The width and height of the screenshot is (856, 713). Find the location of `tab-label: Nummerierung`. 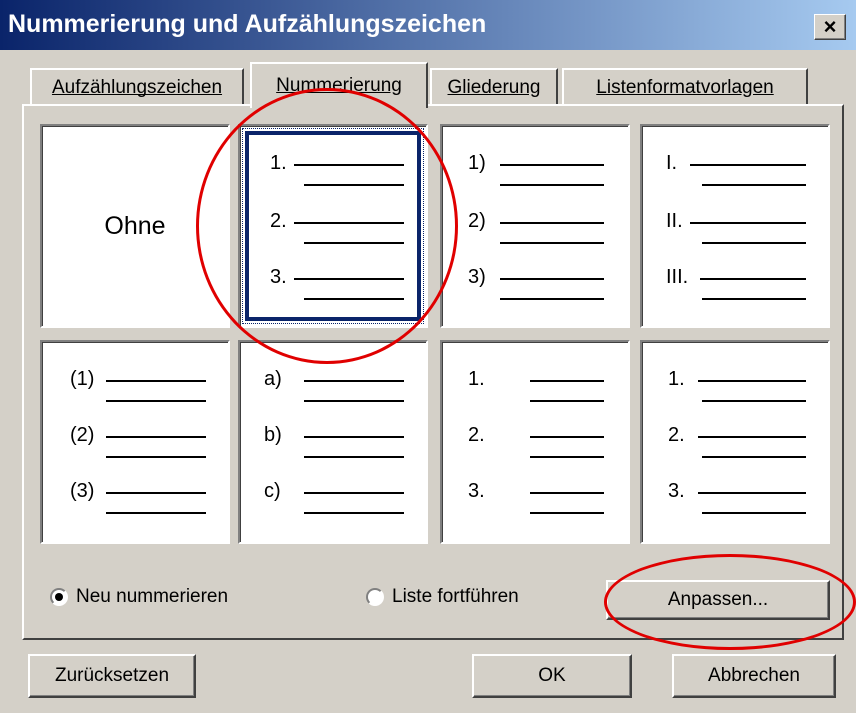

tab-label: Nummerierung is located at coordinates (339, 85).